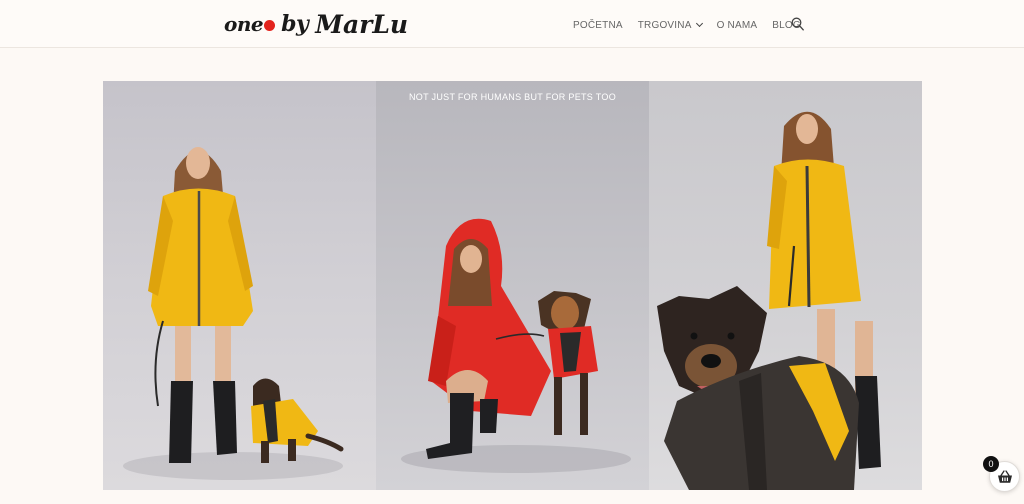 This screenshot has height=504, width=1024. I want to click on main-nav: POČETNA TRGOVINA O NAMA BLOG, so click(694, 25).